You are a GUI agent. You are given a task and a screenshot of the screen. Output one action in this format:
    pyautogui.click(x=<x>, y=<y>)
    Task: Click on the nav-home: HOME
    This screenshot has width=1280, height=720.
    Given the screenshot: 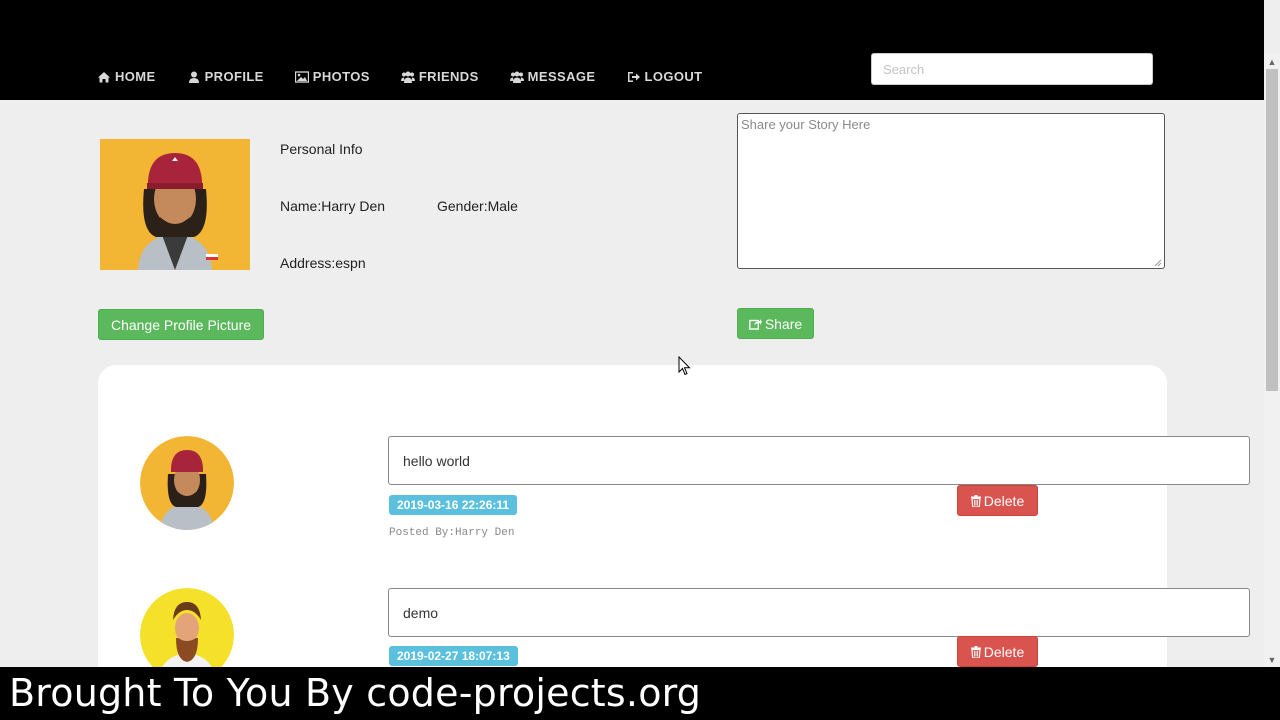 What is the action you would take?
    pyautogui.click(x=126, y=76)
    